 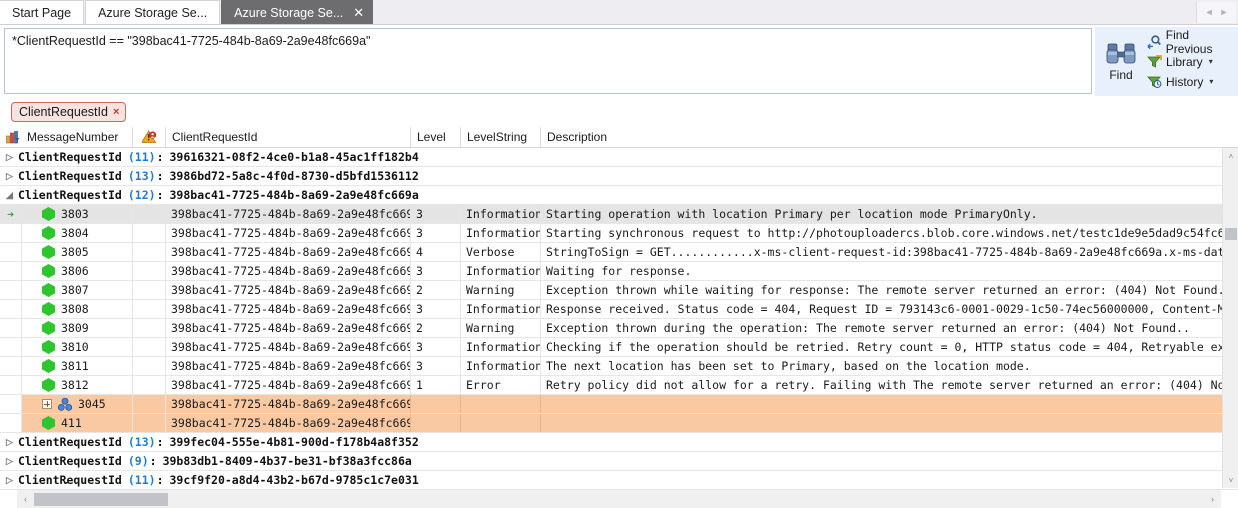 I want to click on cell-messagenumber: 411, so click(x=77, y=423).